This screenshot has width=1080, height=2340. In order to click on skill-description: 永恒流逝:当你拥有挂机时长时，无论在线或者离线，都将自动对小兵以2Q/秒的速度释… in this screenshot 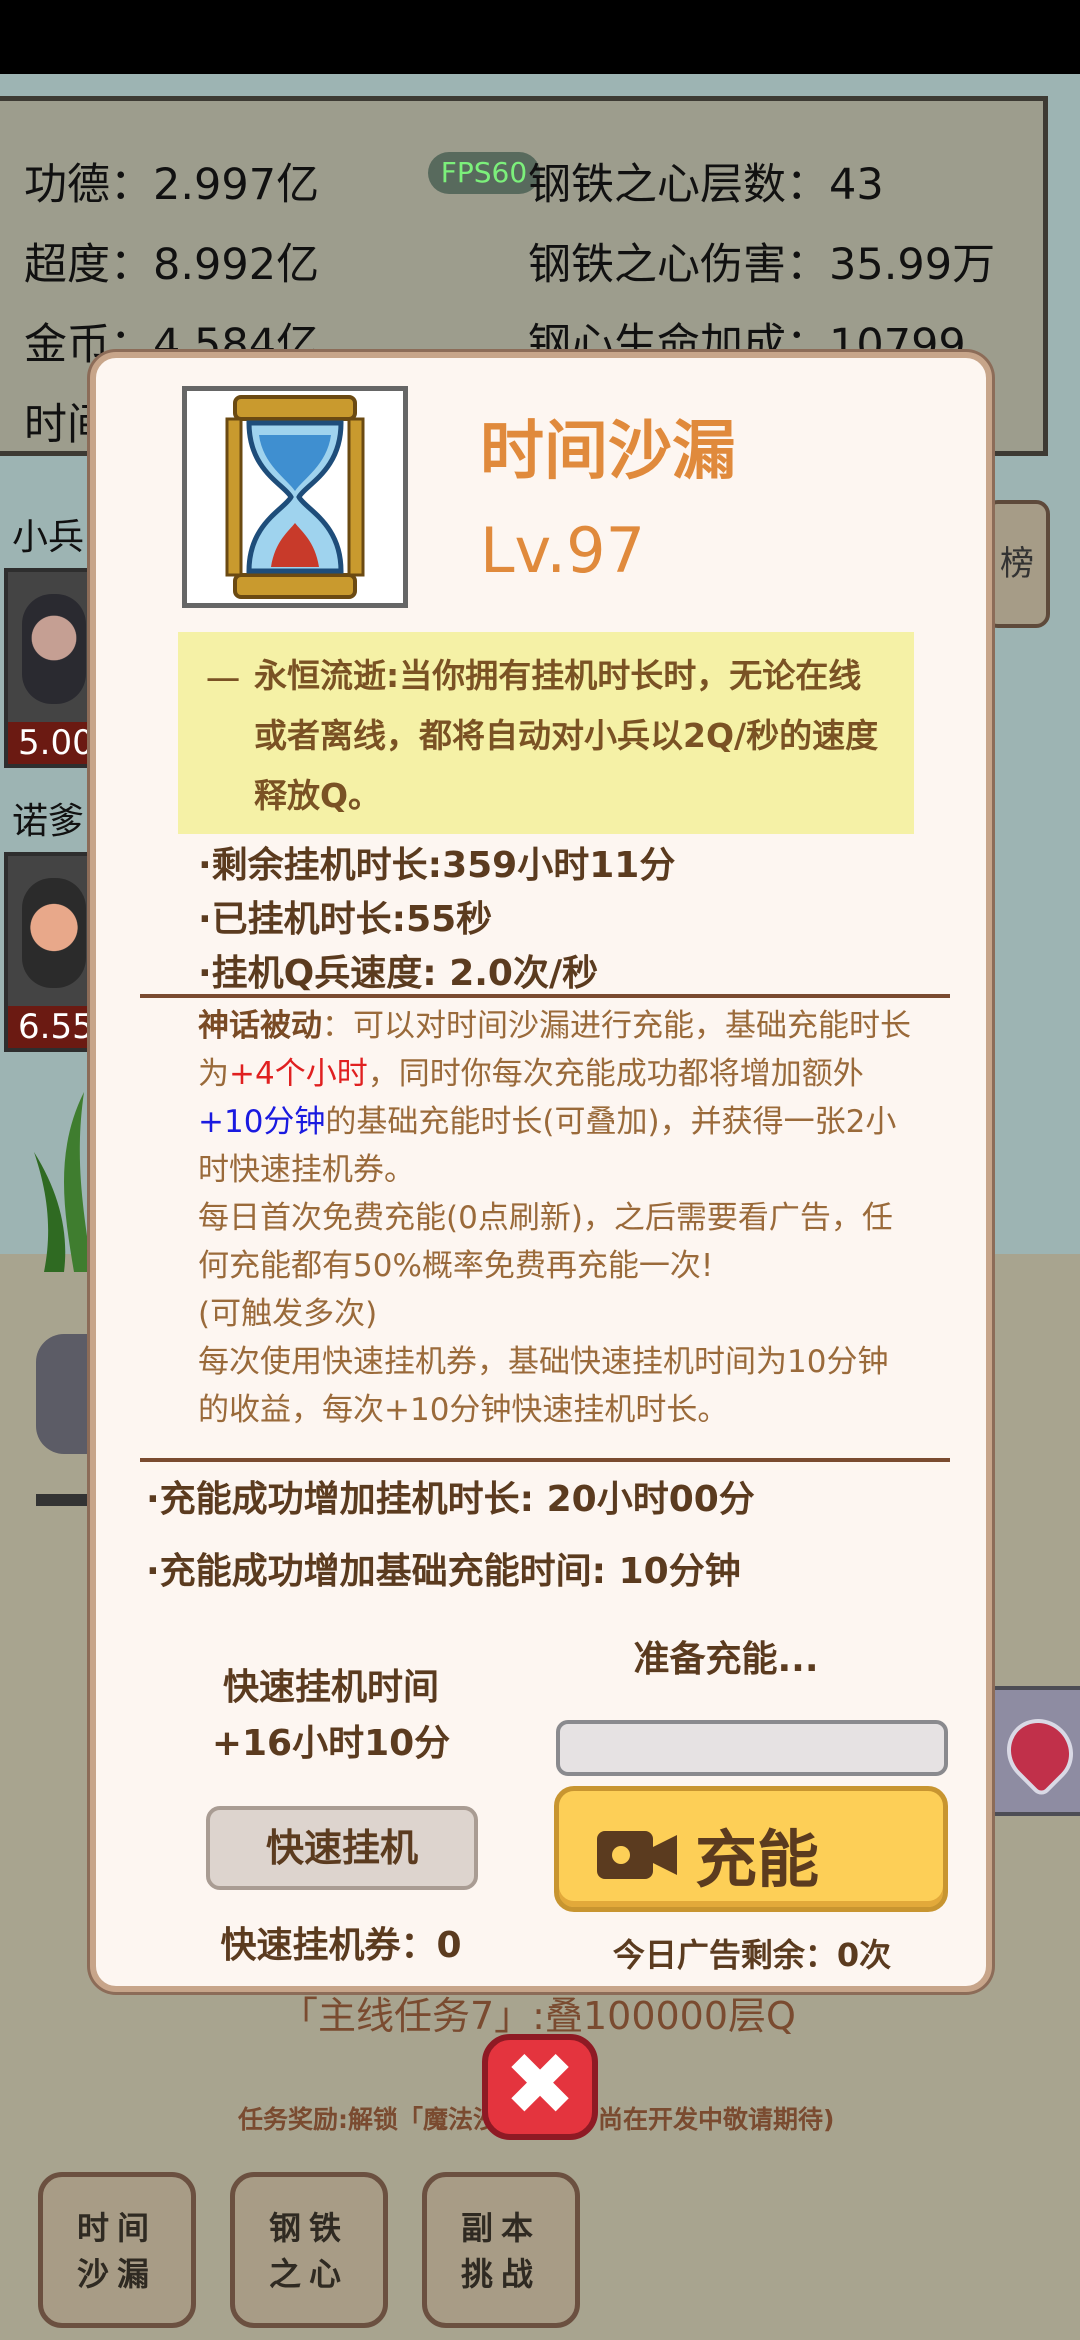, I will do `click(566, 735)`.